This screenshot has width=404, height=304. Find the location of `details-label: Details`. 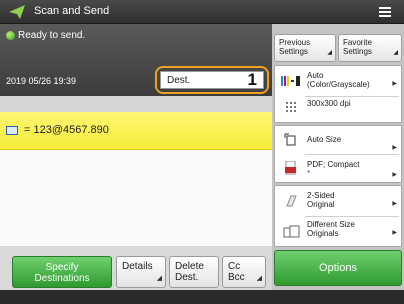

details-label: Details is located at coordinates (137, 266).